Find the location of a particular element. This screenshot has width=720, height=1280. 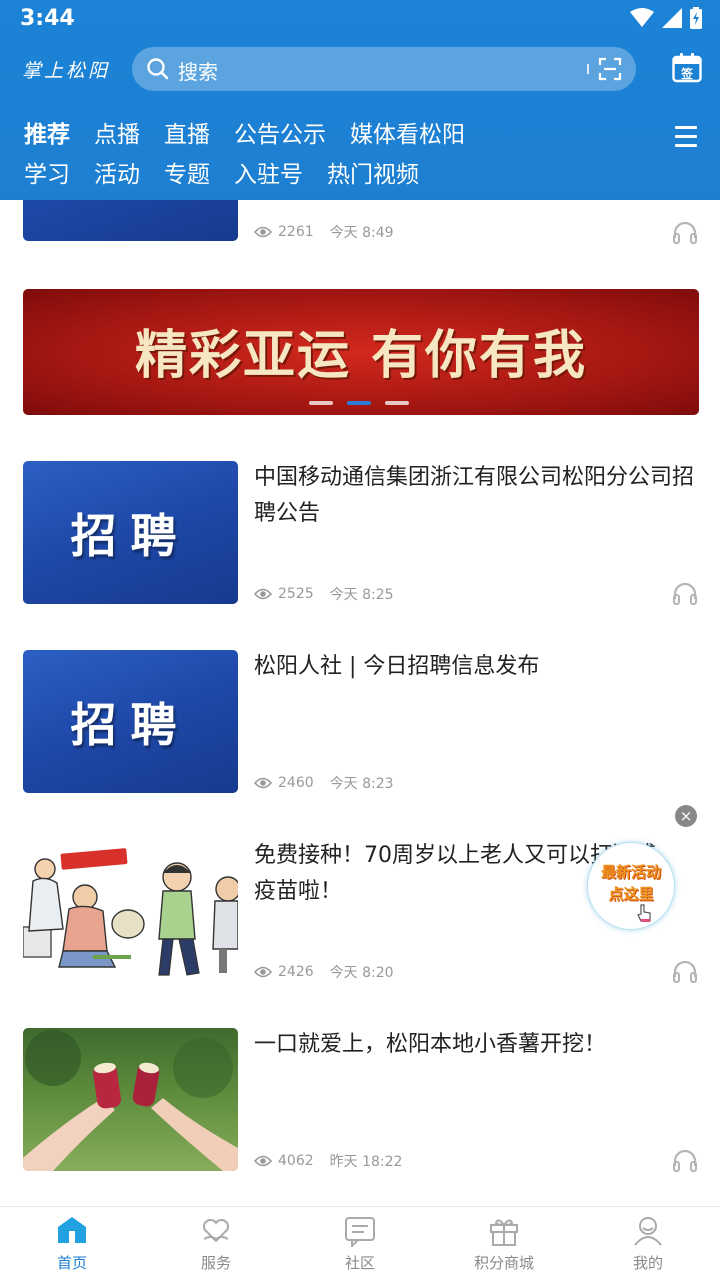

app-logo: 掌上松阳 is located at coordinates (66, 71).